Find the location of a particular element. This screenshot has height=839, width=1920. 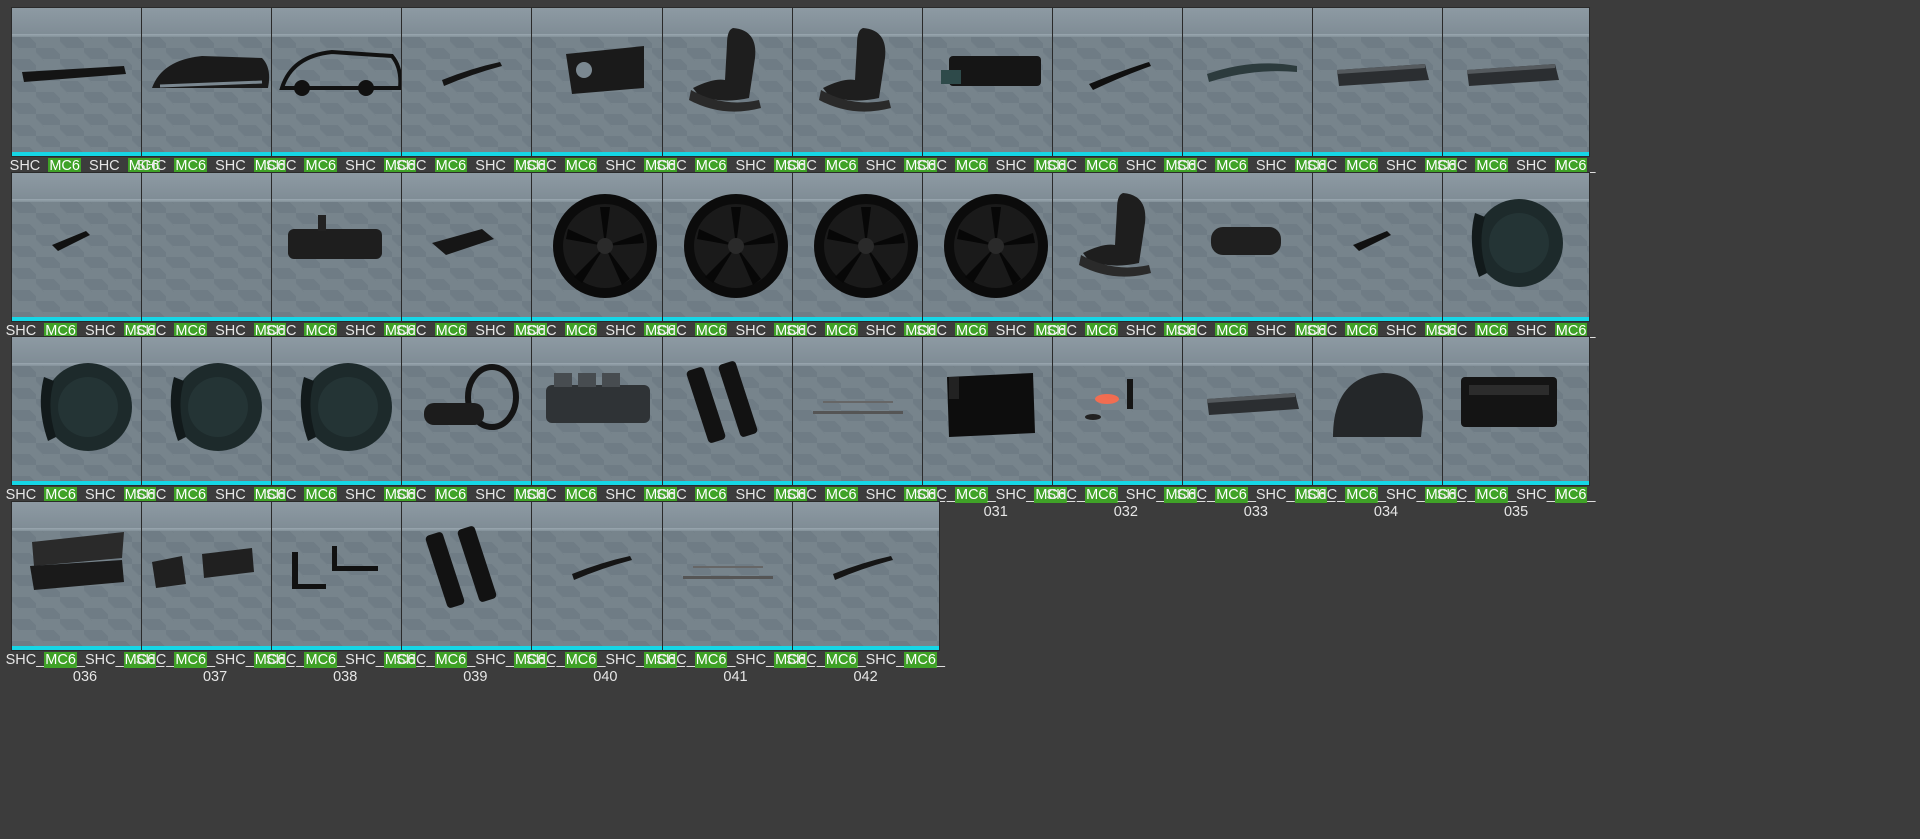

asset-label: SHC_MC6_SHC_MC6_ 035 is located at coordinates (1516, 504).